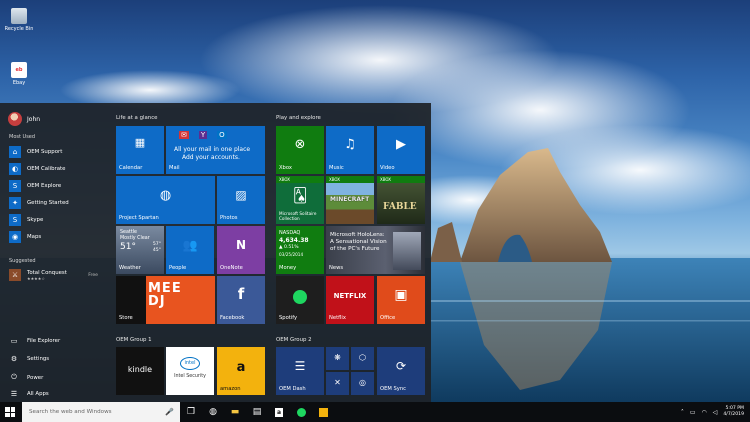  Describe the element at coordinates (213, 412) in the screenshot. I see `edge-globe-icon: ◍` at that location.